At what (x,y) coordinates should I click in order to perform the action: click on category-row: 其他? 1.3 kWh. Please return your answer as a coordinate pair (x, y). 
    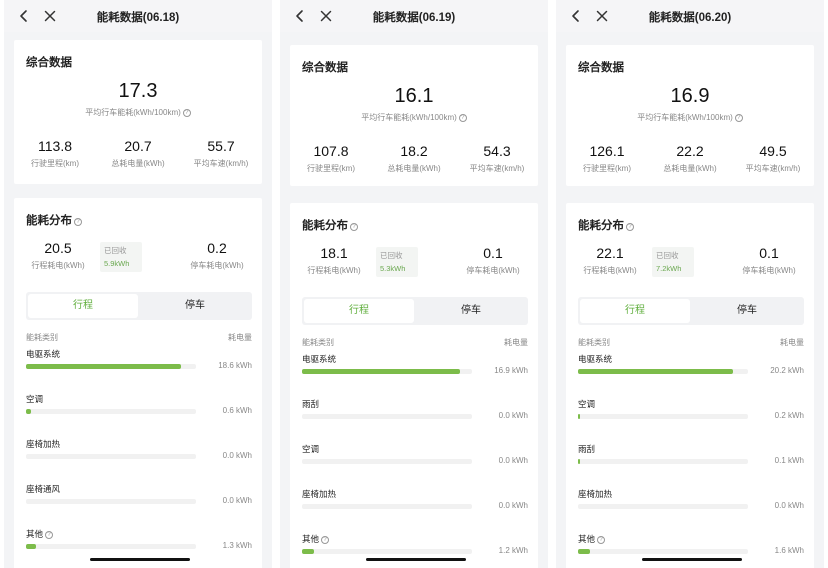
    Looking at the image, I should click on (139, 543).